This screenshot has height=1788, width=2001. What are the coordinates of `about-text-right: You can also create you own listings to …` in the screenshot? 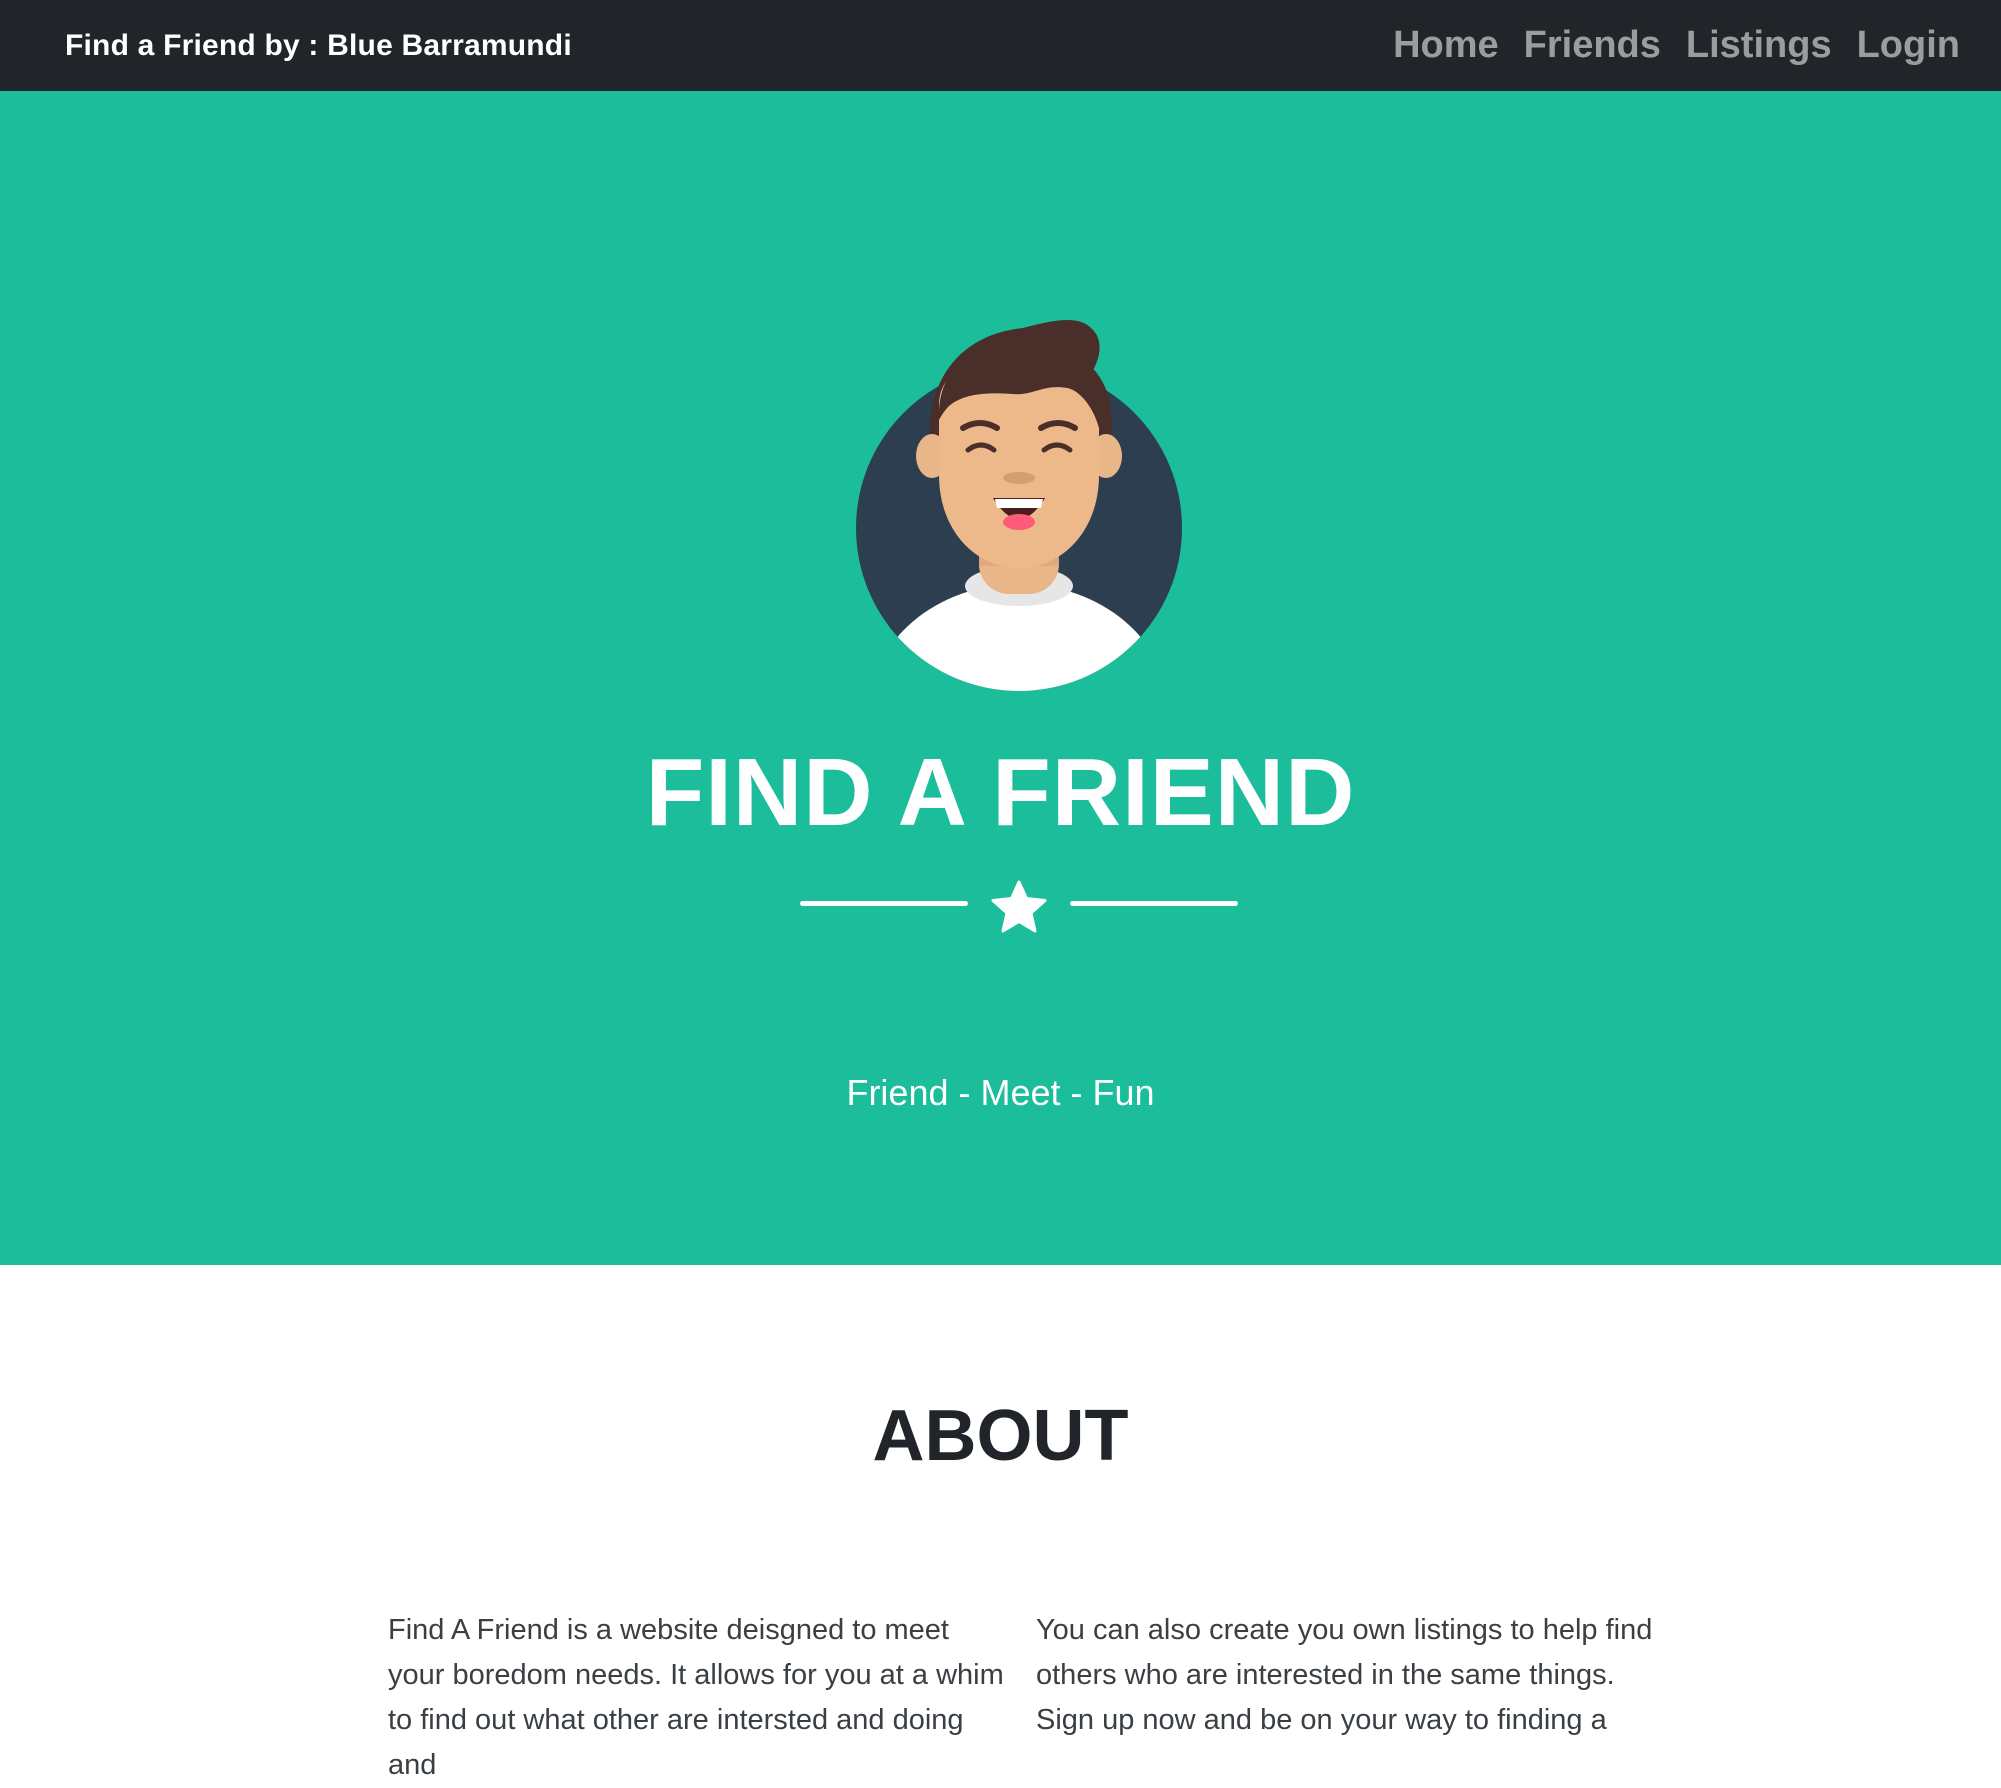 It's located at (1344, 1675).